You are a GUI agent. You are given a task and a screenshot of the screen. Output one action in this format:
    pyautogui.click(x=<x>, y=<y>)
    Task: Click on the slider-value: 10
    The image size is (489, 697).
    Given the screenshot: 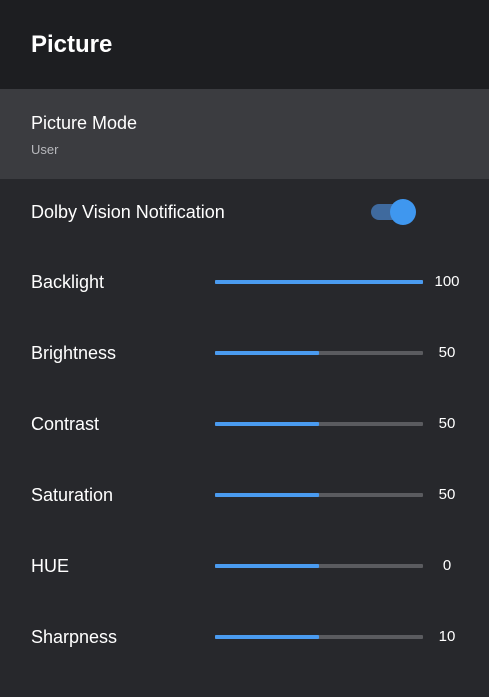 What is the action you would take?
    pyautogui.click(x=447, y=636)
    